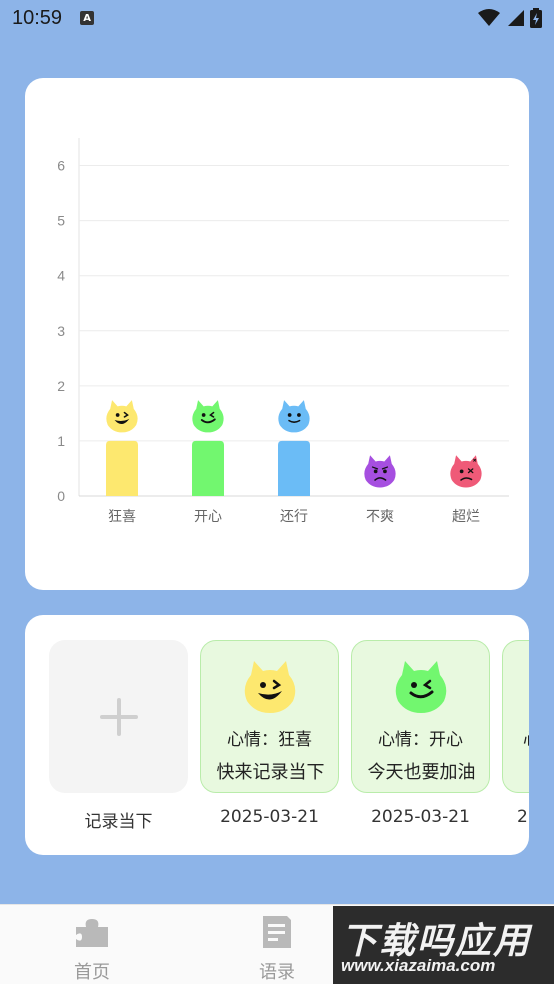 The height and width of the screenshot is (984, 554). Describe the element at coordinates (269, 740) in the screenshot. I see `record-mood-text: 心情：狂喜` at that location.